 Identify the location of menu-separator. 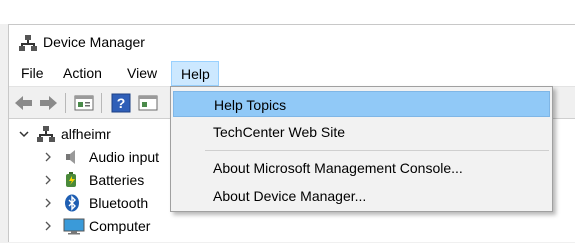
(377, 150).